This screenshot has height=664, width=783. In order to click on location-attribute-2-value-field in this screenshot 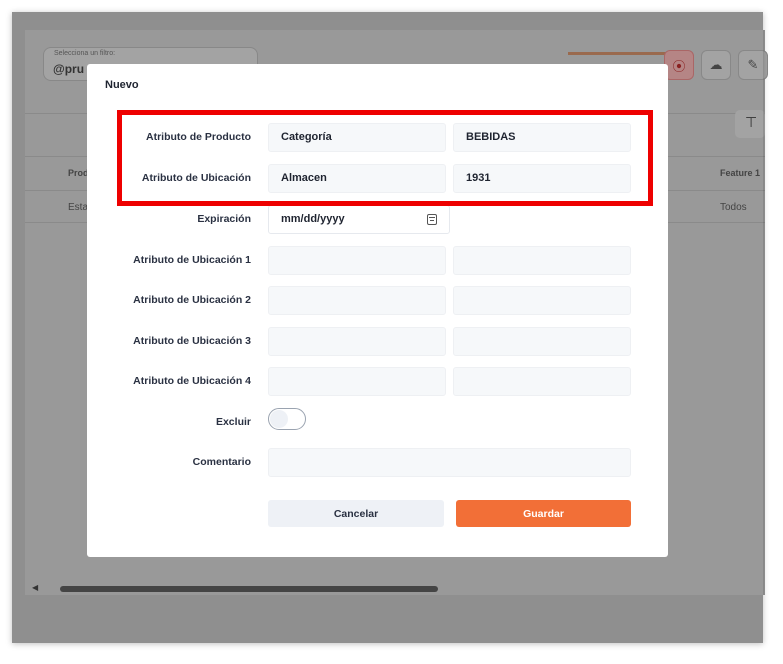, I will do `click(542, 300)`.